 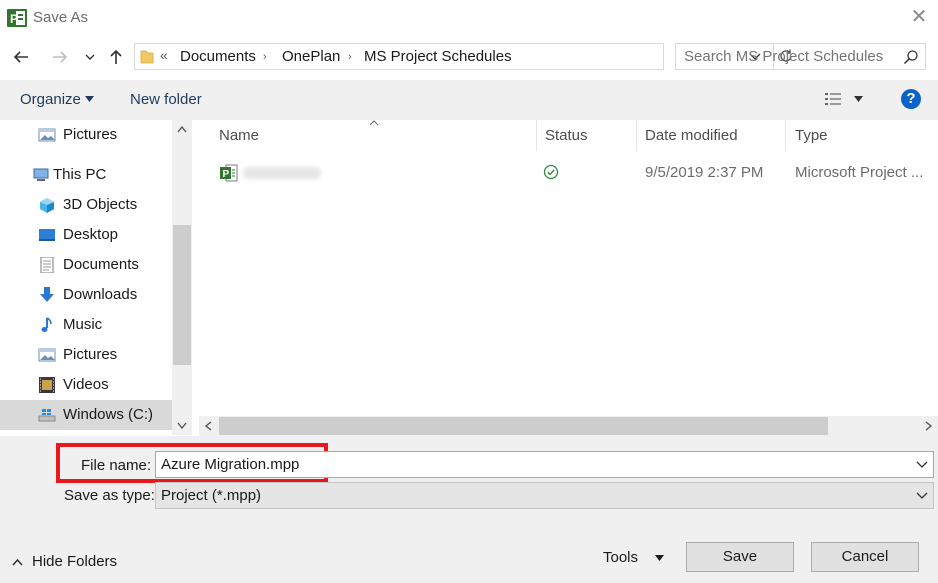 What do you see at coordinates (91, 234) in the screenshot?
I see `sidebar-item-label: Desktop` at bounding box center [91, 234].